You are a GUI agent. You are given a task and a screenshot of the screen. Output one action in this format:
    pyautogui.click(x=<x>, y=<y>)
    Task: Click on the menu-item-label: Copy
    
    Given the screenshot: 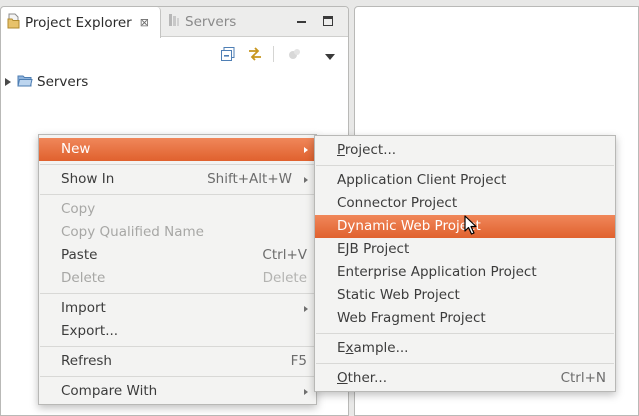 What is the action you would take?
    pyautogui.click(x=78, y=209)
    